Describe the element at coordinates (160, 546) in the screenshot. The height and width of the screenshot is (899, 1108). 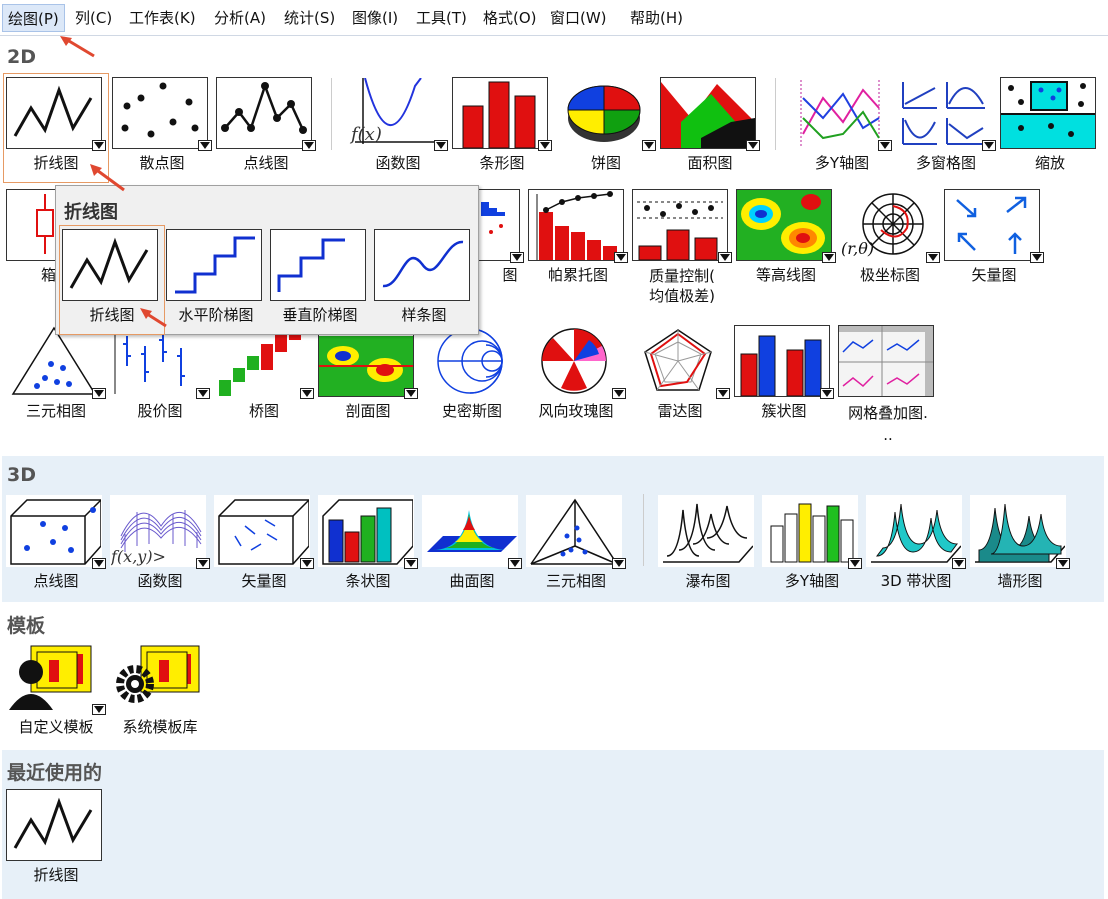
I see `tile-3d-function: f(x,y)> 函数图` at that location.